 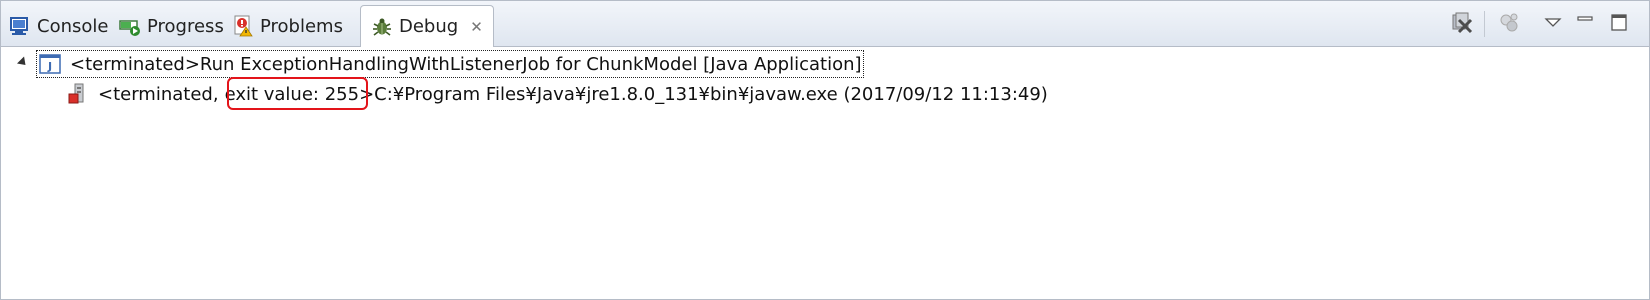 What do you see at coordinates (185, 26) in the screenshot?
I see `tab-label: Progress` at bounding box center [185, 26].